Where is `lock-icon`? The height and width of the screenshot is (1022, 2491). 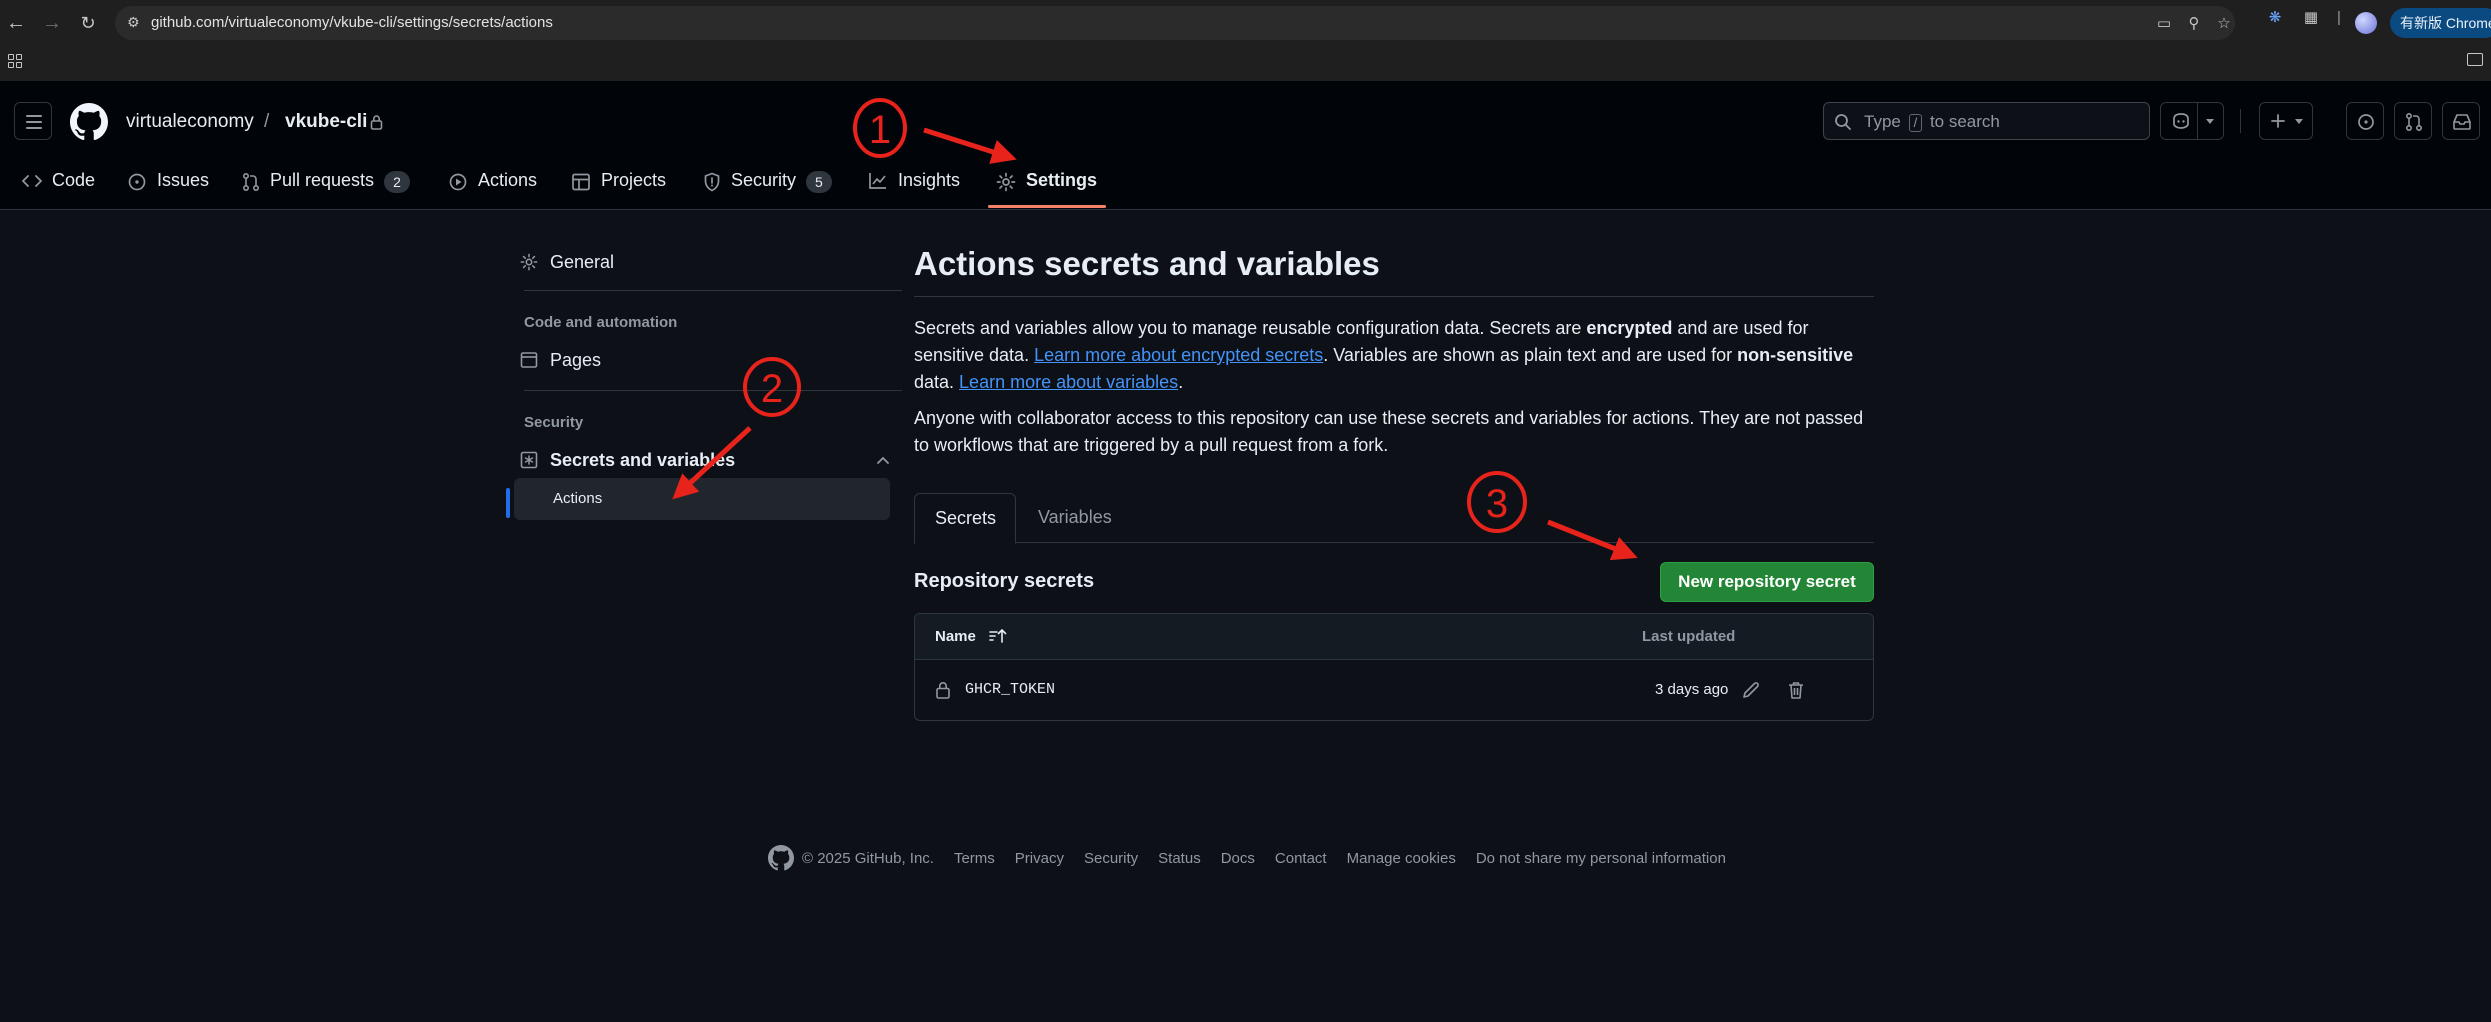
lock-icon is located at coordinates (943, 690).